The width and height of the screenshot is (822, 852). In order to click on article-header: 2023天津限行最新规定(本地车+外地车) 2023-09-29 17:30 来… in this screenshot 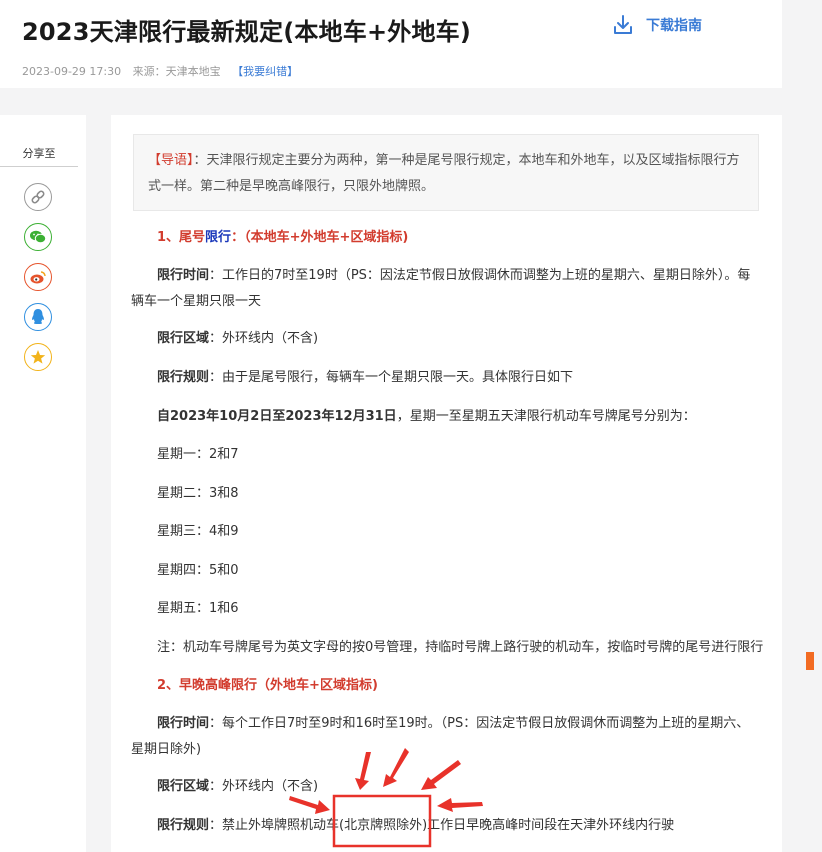, I will do `click(391, 44)`.